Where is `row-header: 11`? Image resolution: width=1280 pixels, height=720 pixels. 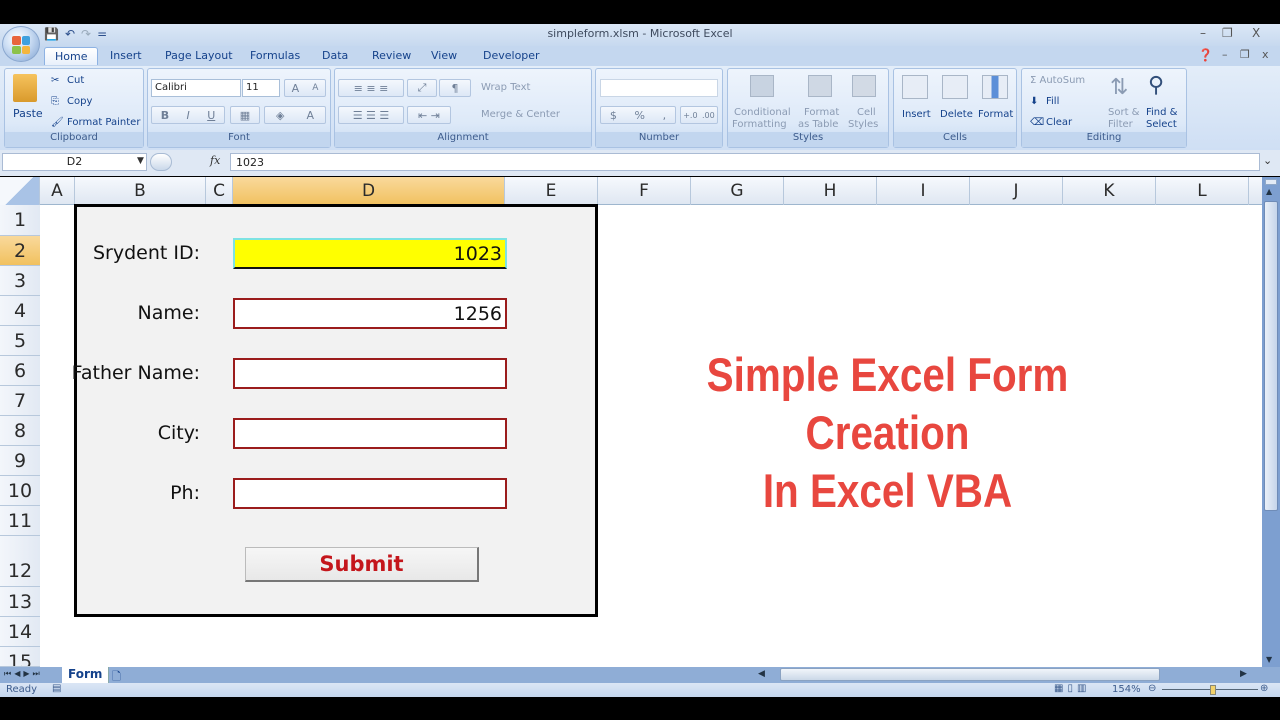
row-header: 11 is located at coordinates (20, 521).